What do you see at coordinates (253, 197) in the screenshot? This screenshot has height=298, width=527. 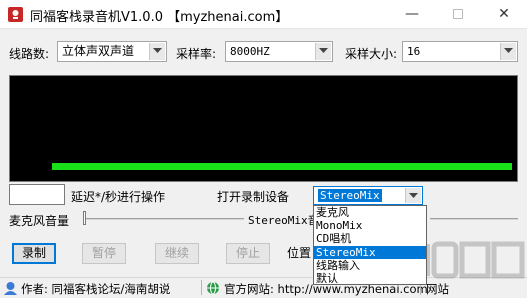 I see `device-label: 打开录制设备` at bounding box center [253, 197].